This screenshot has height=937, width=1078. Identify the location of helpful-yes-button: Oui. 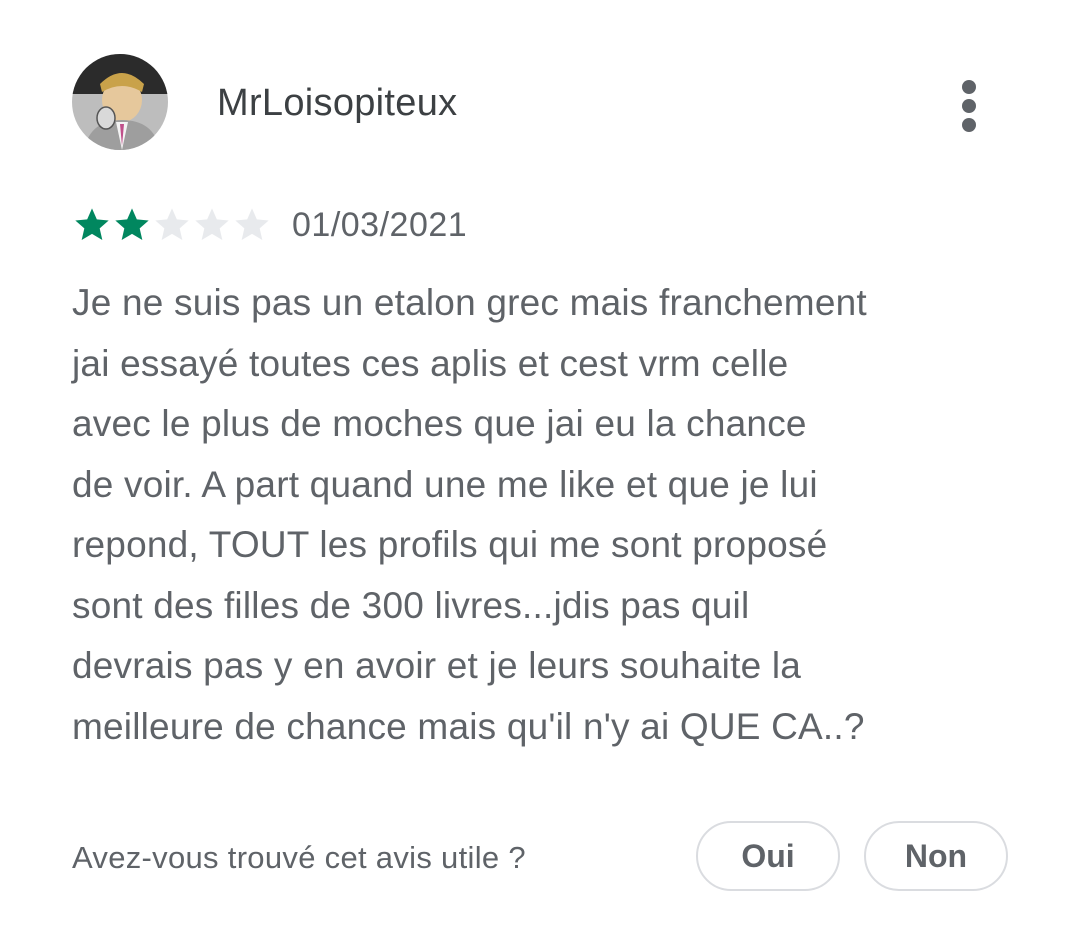
(768, 856).